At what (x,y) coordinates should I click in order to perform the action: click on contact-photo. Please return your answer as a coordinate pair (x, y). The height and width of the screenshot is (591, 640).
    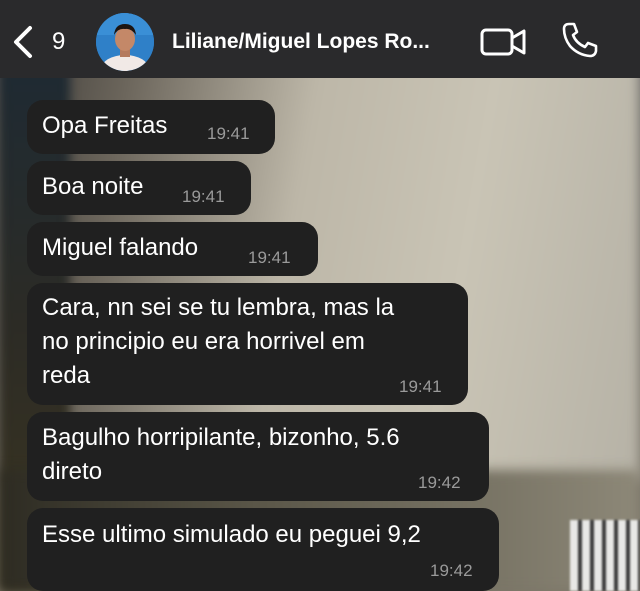
    Looking at the image, I should click on (125, 42).